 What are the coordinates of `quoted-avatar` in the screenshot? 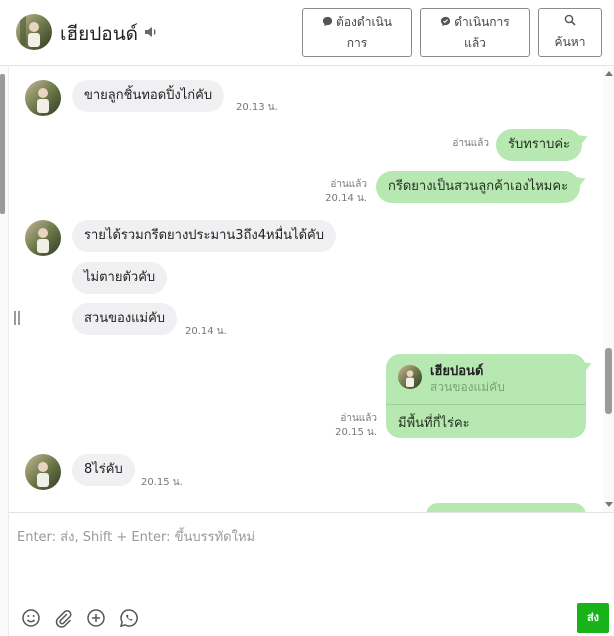 It's located at (410, 377).